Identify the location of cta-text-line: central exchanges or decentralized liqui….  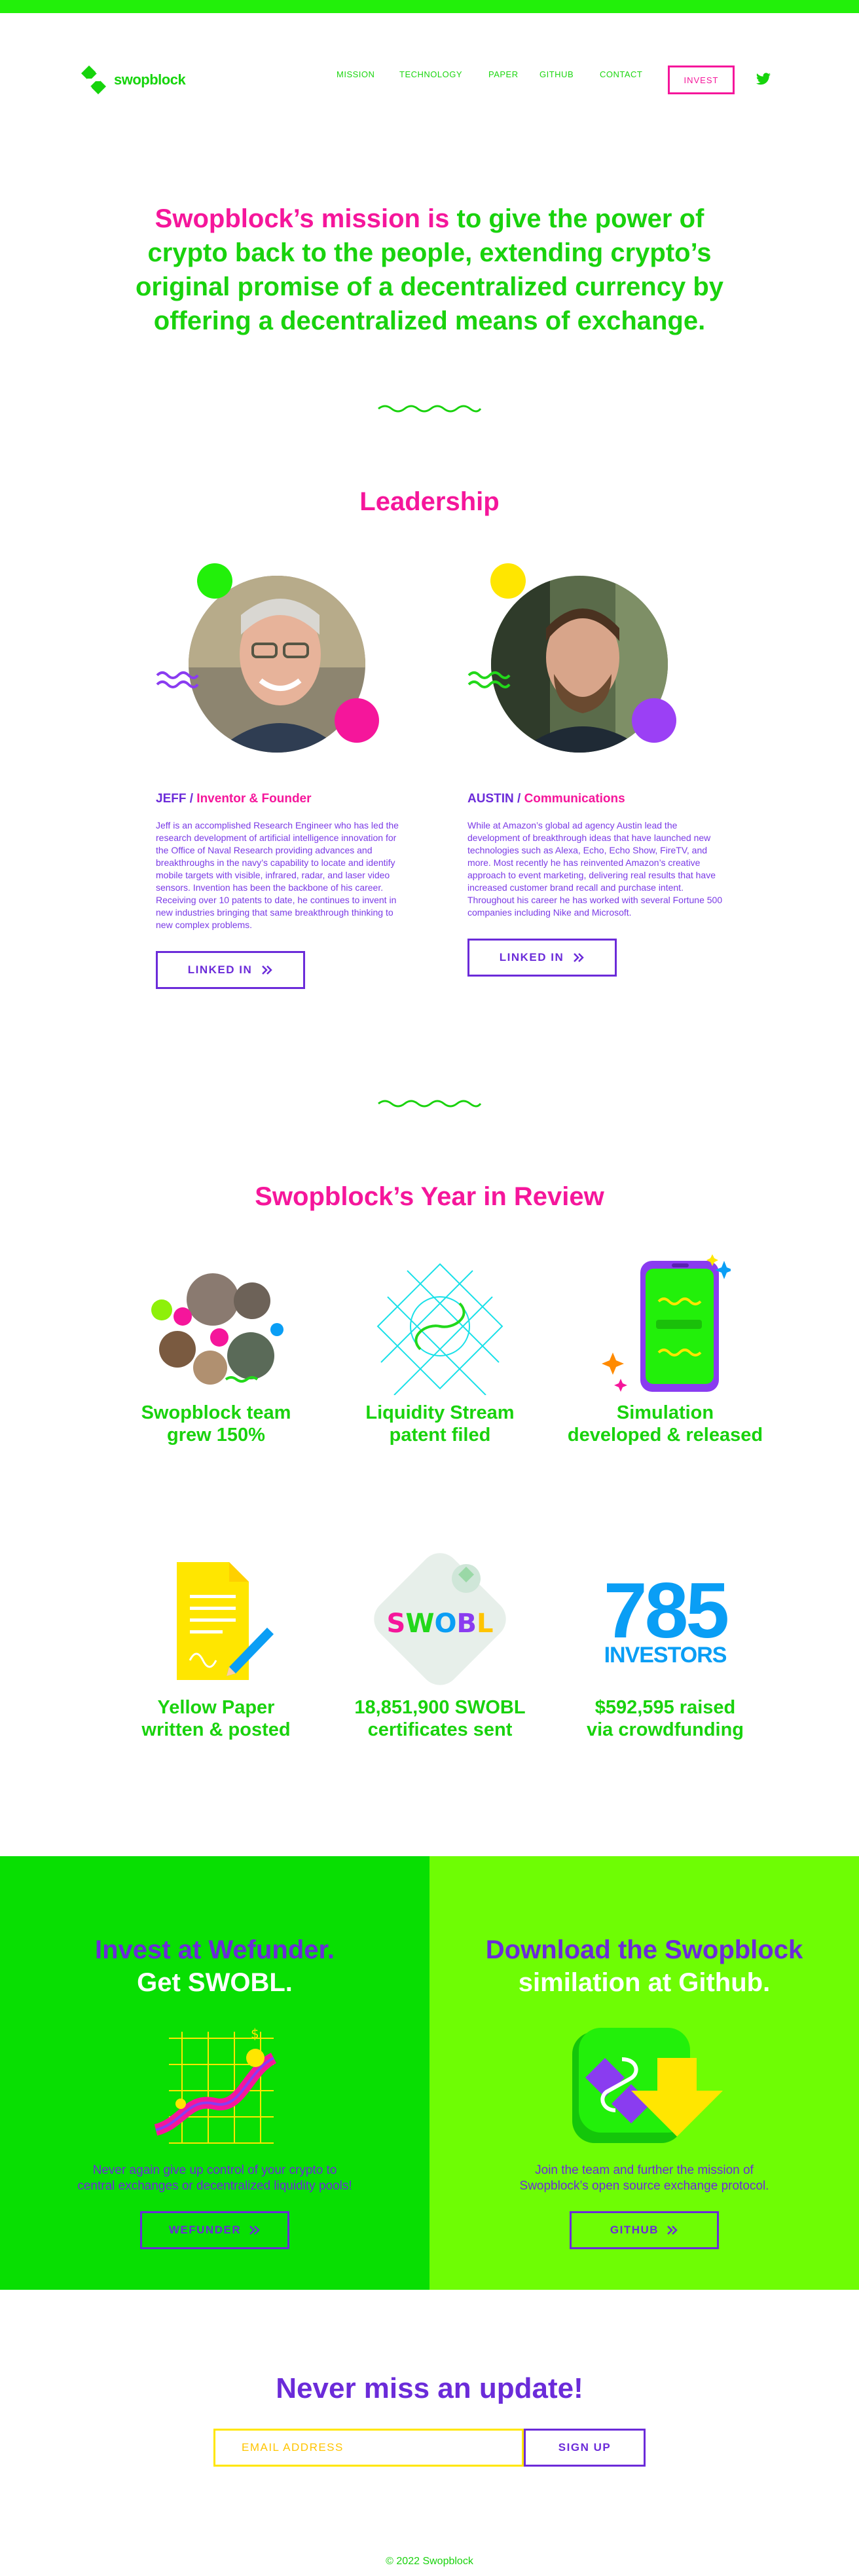
(215, 2186).